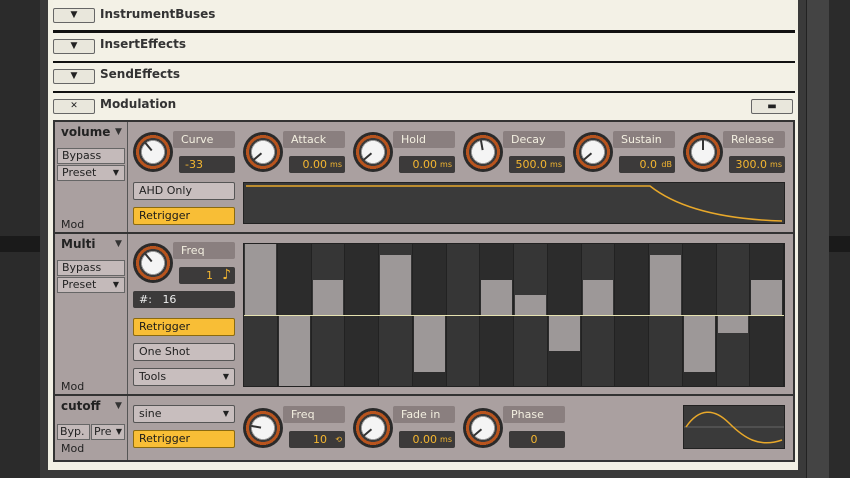  I want to click on decay-label: Decay, so click(534, 139).